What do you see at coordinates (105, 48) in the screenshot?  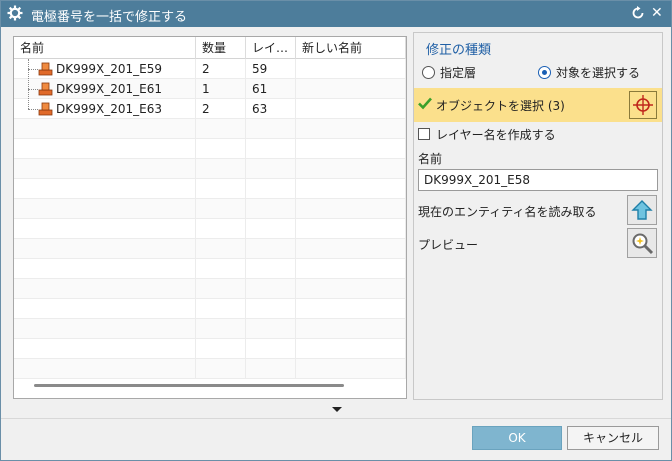 I see `column-header-name: 名前` at bounding box center [105, 48].